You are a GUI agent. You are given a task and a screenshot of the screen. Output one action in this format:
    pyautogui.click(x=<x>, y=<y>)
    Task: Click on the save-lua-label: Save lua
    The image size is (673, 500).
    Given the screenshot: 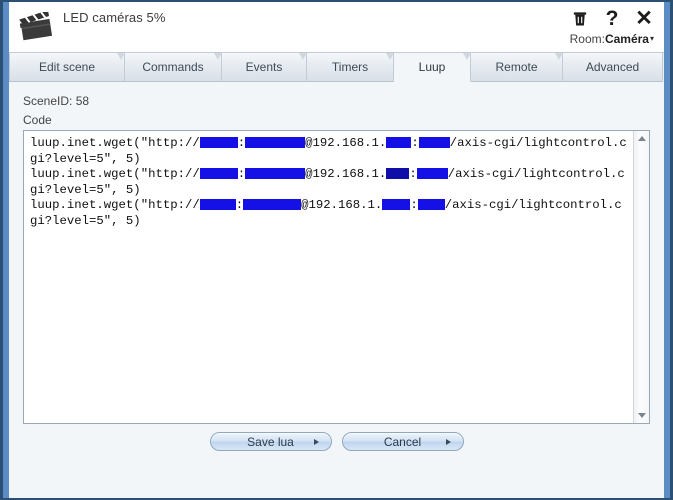 What is the action you would take?
    pyautogui.click(x=270, y=442)
    